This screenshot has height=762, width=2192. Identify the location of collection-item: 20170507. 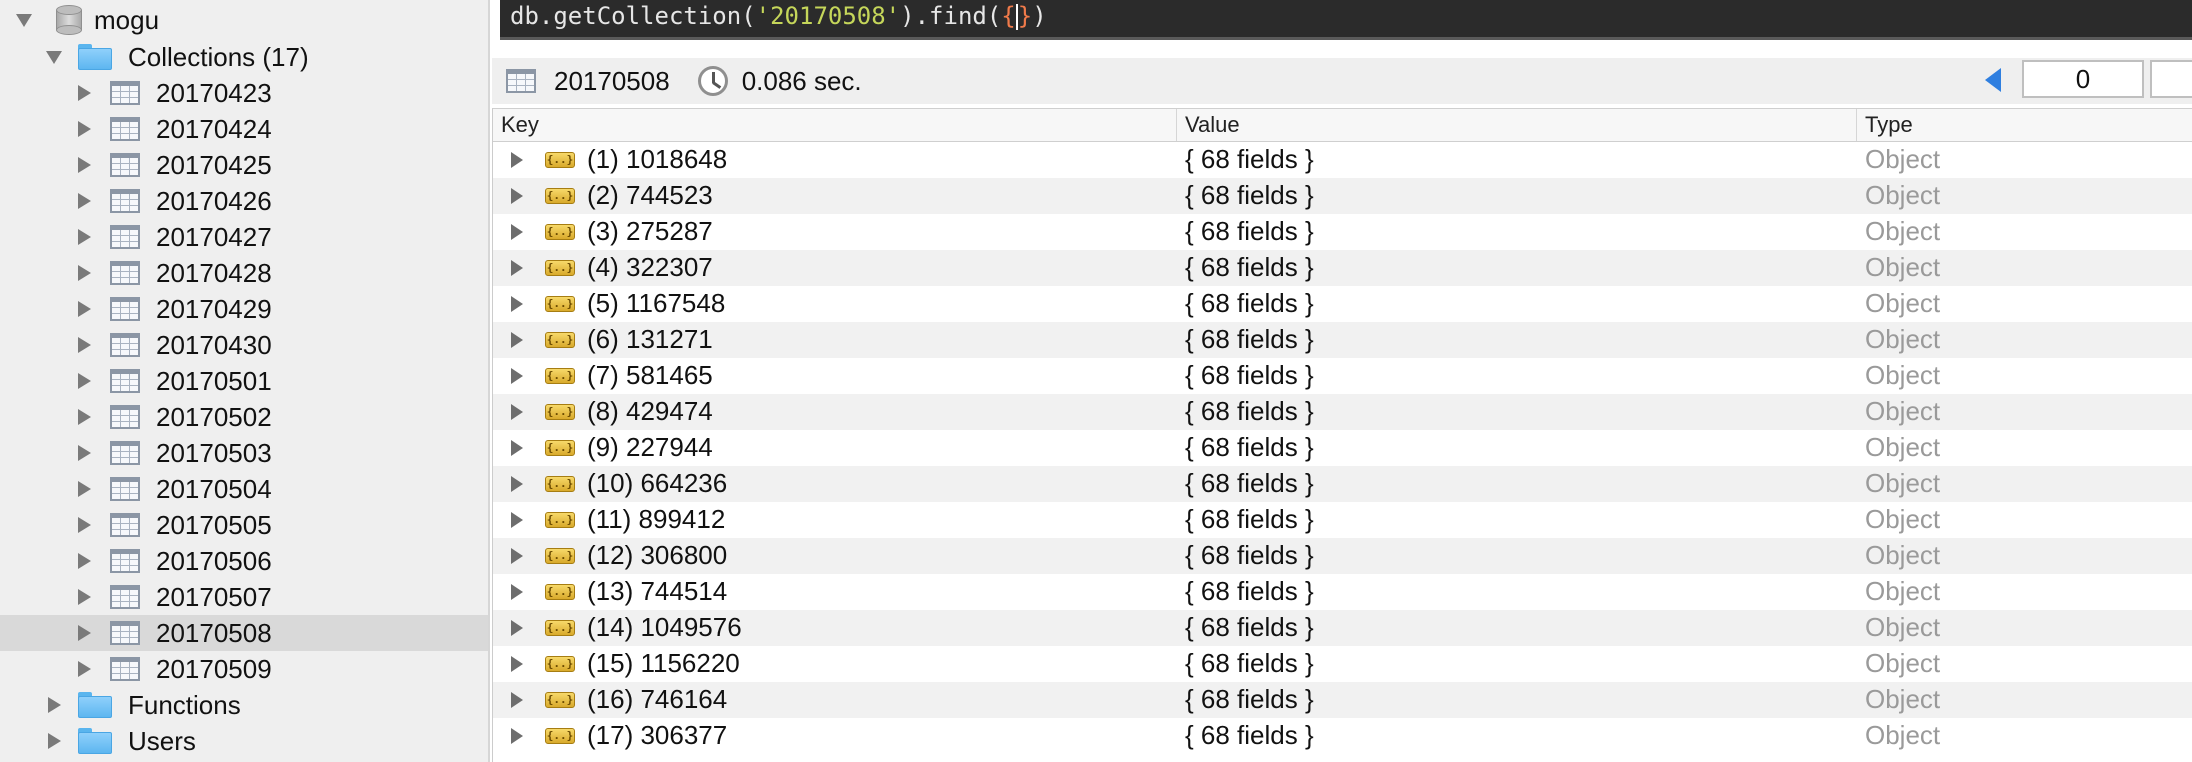
(244, 597).